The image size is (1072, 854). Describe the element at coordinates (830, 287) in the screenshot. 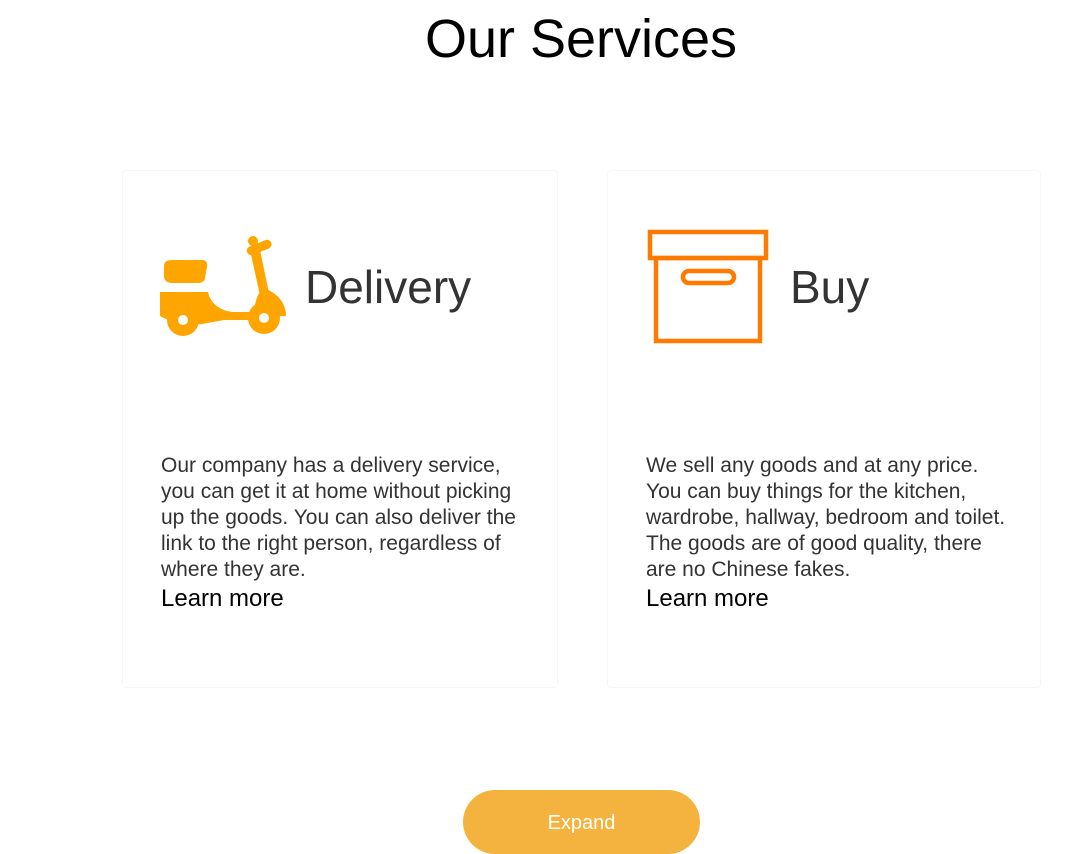

I see `service-title: Buy` at that location.